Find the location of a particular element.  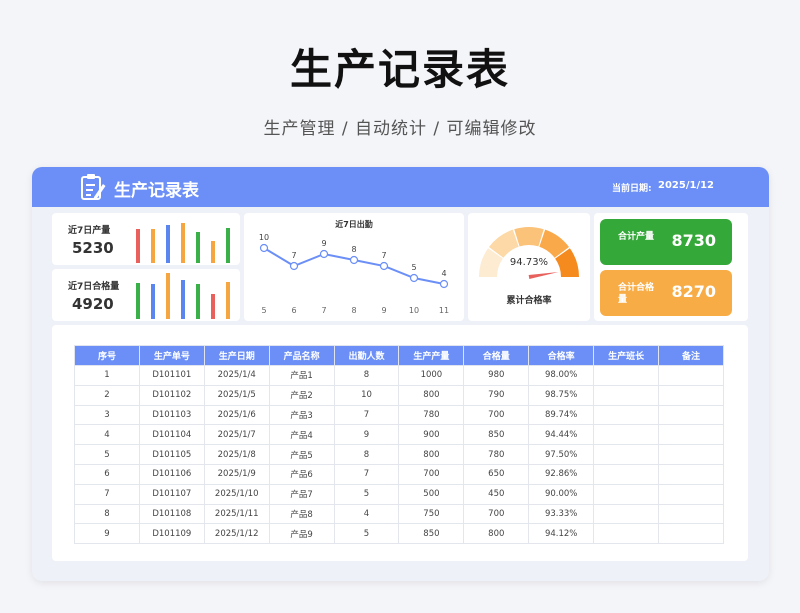

table-cell: 产品3 is located at coordinates (301, 415).